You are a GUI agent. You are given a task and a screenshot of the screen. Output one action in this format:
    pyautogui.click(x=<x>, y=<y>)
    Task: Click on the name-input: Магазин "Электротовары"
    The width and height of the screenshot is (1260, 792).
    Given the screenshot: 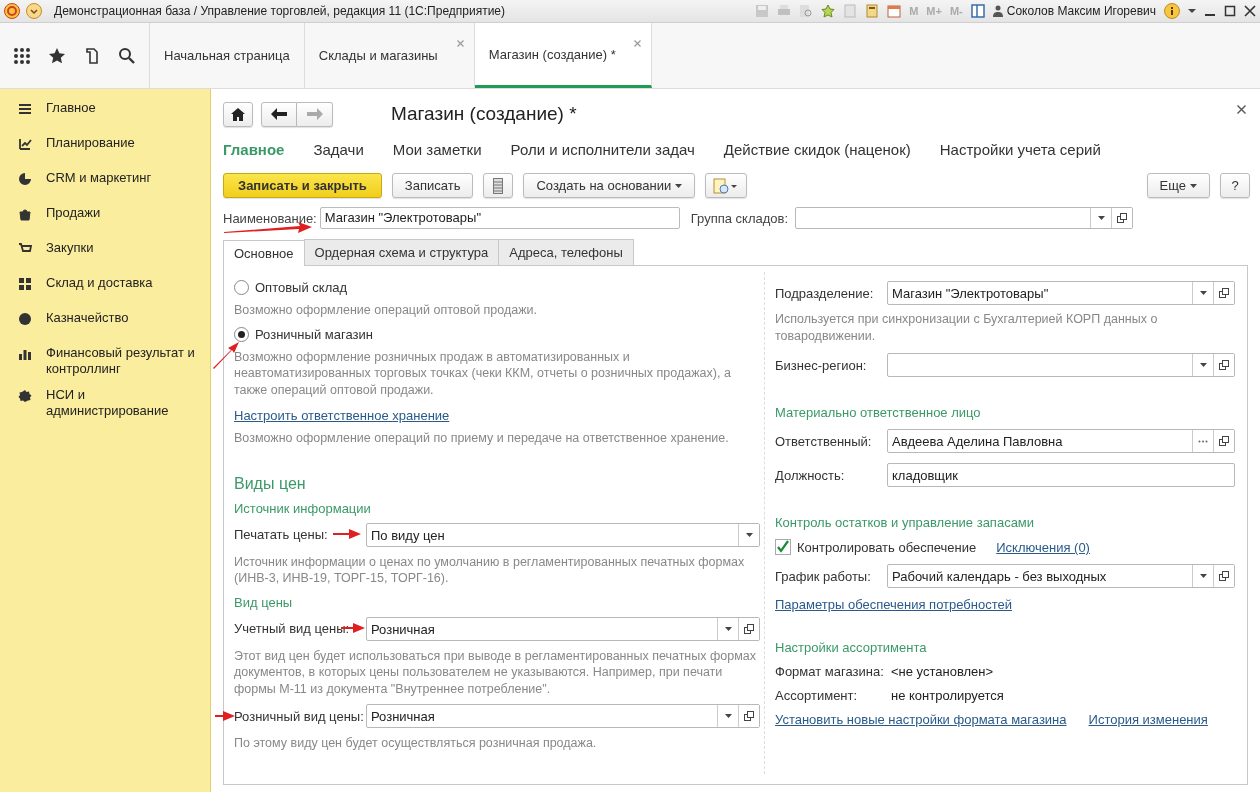 What is the action you would take?
    pyautogui.click(x=499, y=218)
    